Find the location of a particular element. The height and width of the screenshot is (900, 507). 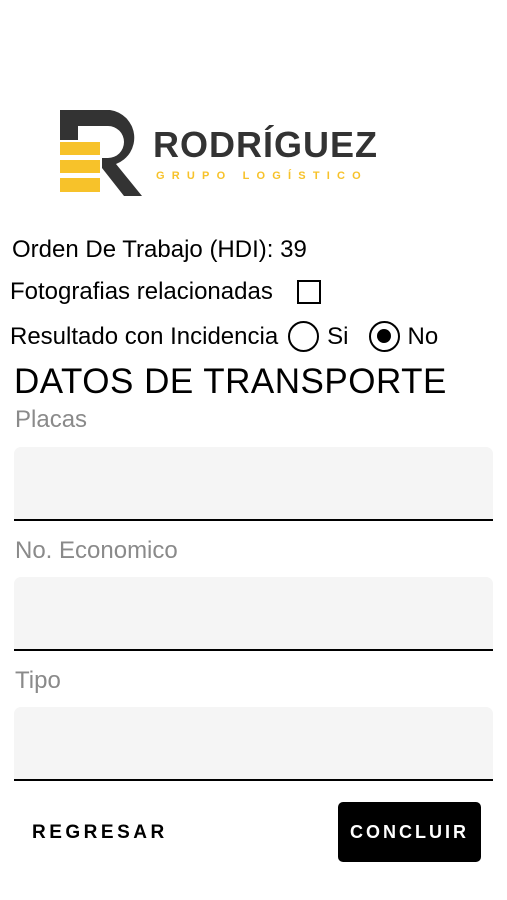

type-label: Tipo is located at coordinates (38, 680).